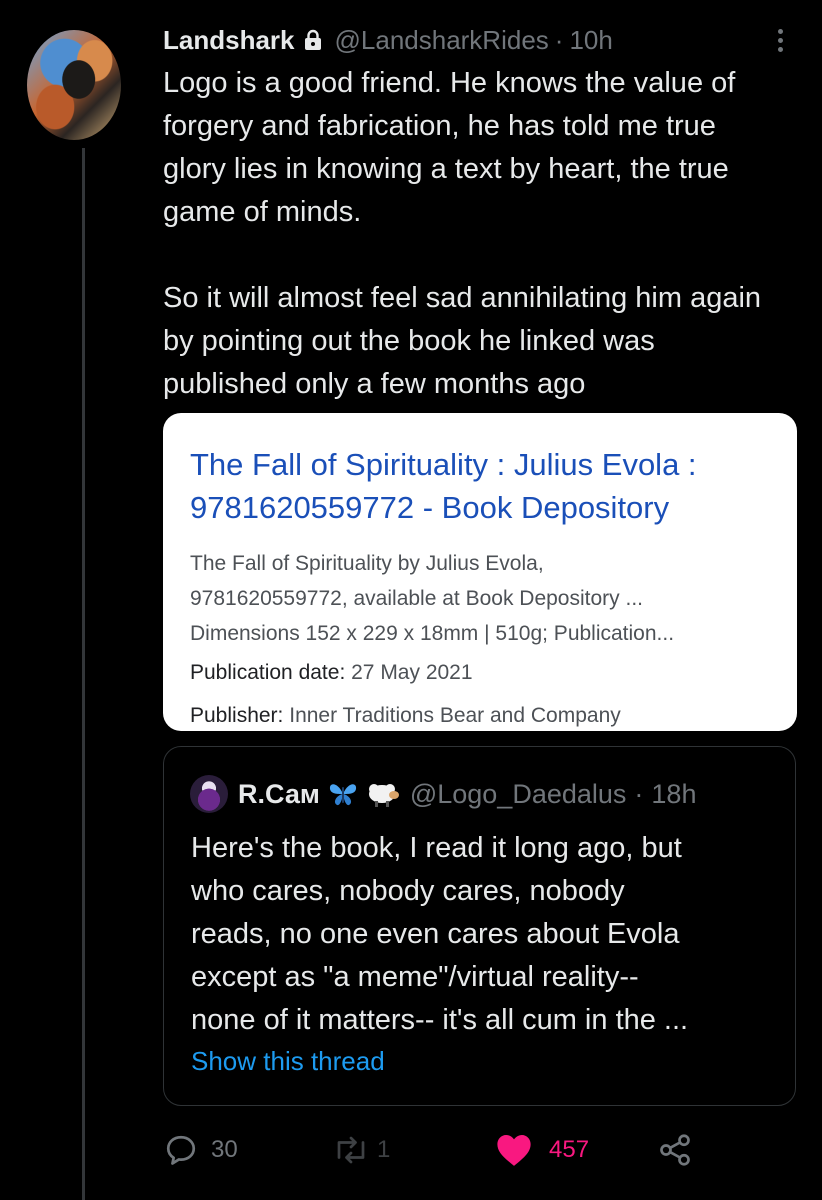 This screenshot has height=1200, width=822. Describe the element at coordinates (780, 41) in the screenshot. I see `more-icon` at that location.